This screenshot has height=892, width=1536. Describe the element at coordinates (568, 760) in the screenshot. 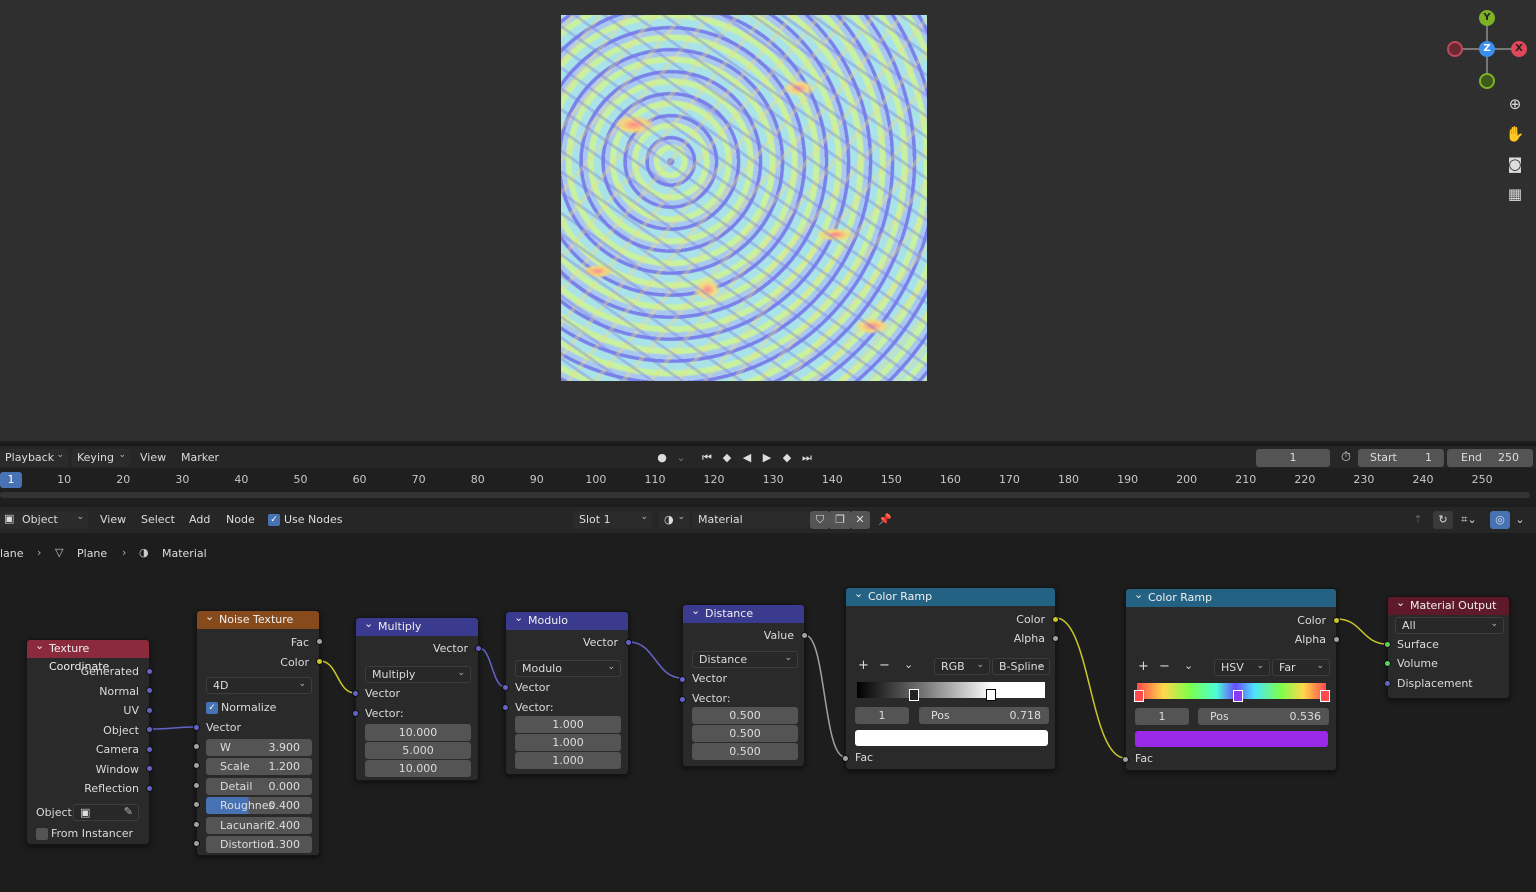

I see `vector-z-field: 1.000` at that location.